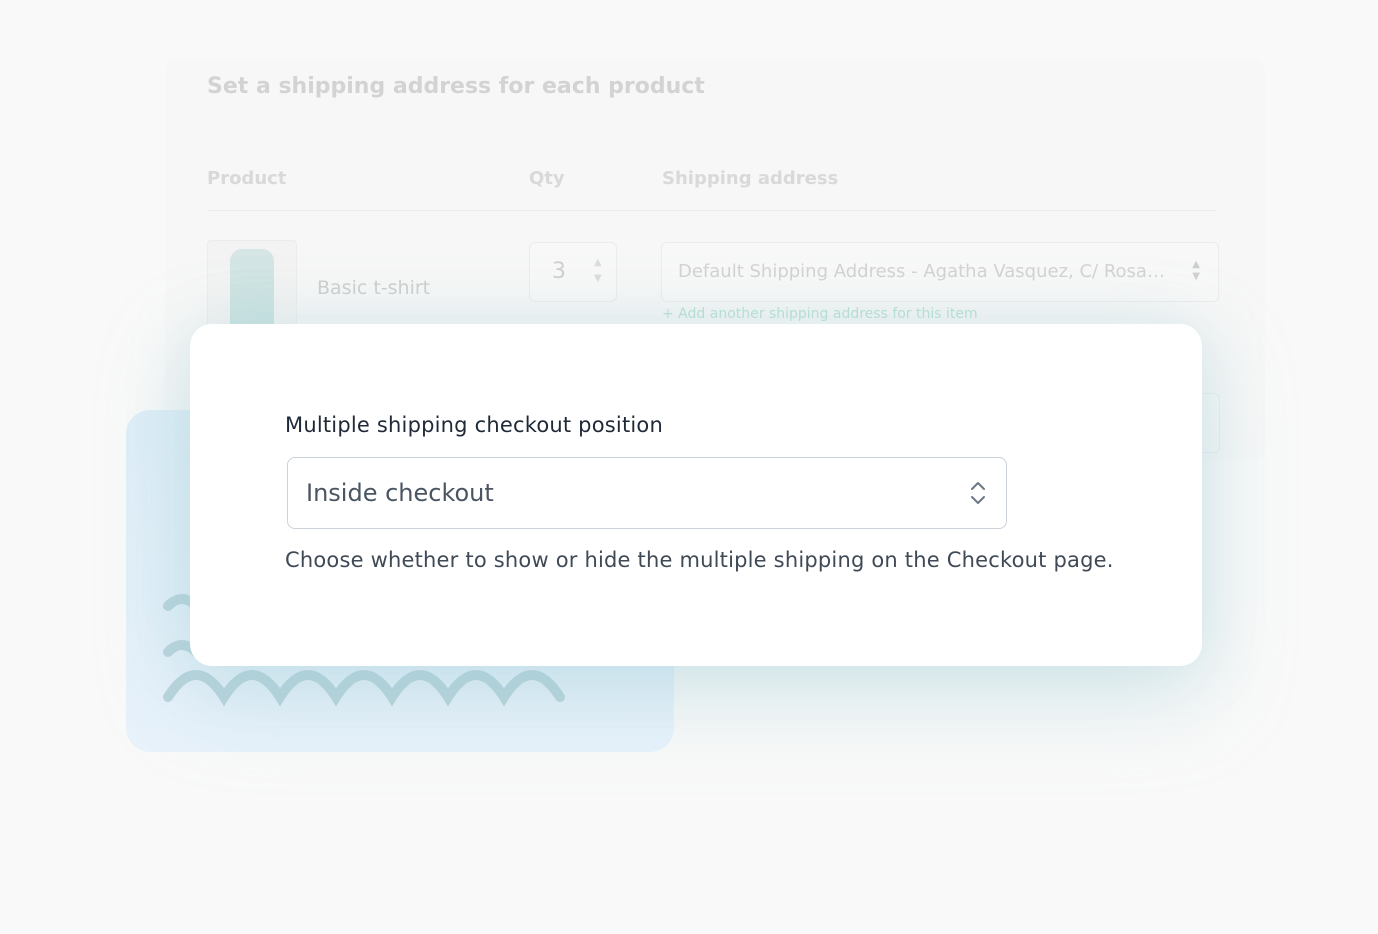 The width and height of the screenshot is (1378, 934). What do you see at coordinates (547, 178) in the screenshot?
I see `column-header-qty: Qty` at bounding box center [547, 178].